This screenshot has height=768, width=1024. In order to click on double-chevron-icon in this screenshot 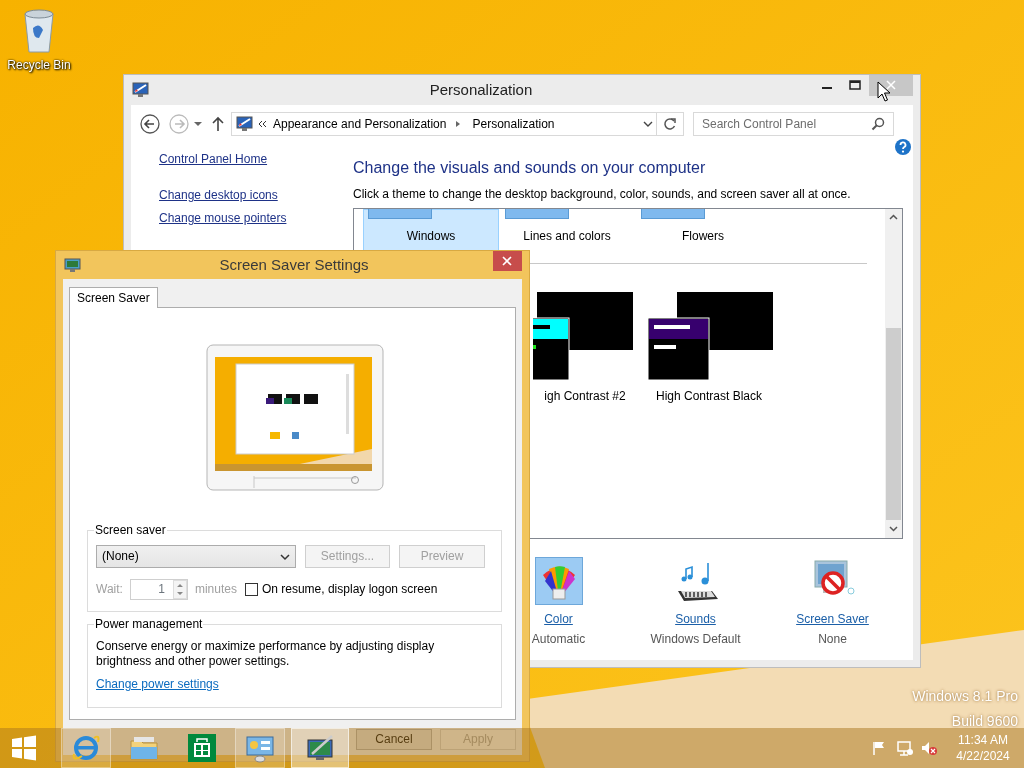, I will do `click(262, 124)`.